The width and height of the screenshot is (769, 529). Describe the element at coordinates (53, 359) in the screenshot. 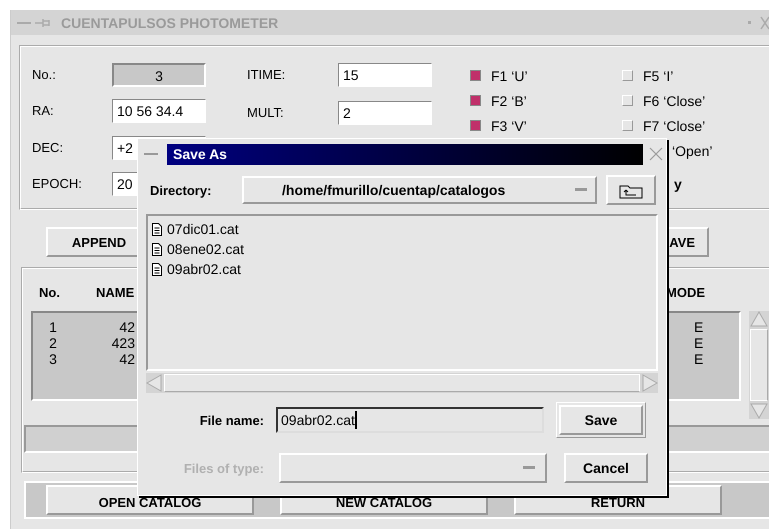

I see `table-cell-text: 3` at that location.